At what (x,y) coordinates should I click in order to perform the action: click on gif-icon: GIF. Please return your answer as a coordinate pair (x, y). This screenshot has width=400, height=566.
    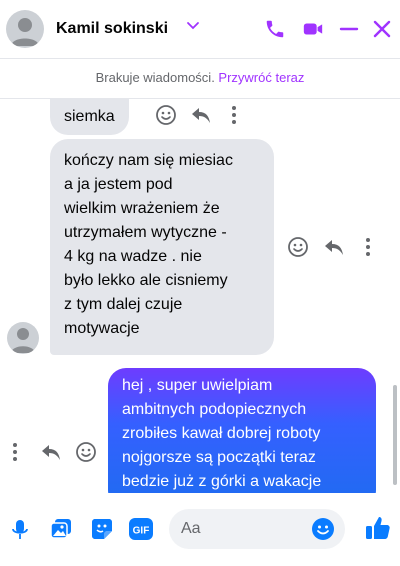
    Looking at the image, I should click on (141, 531).